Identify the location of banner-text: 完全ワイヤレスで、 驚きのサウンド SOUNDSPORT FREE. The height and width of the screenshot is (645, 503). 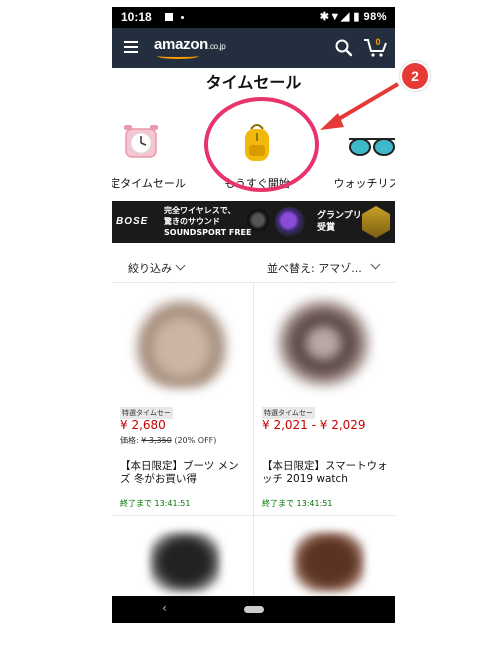
(207, 221).